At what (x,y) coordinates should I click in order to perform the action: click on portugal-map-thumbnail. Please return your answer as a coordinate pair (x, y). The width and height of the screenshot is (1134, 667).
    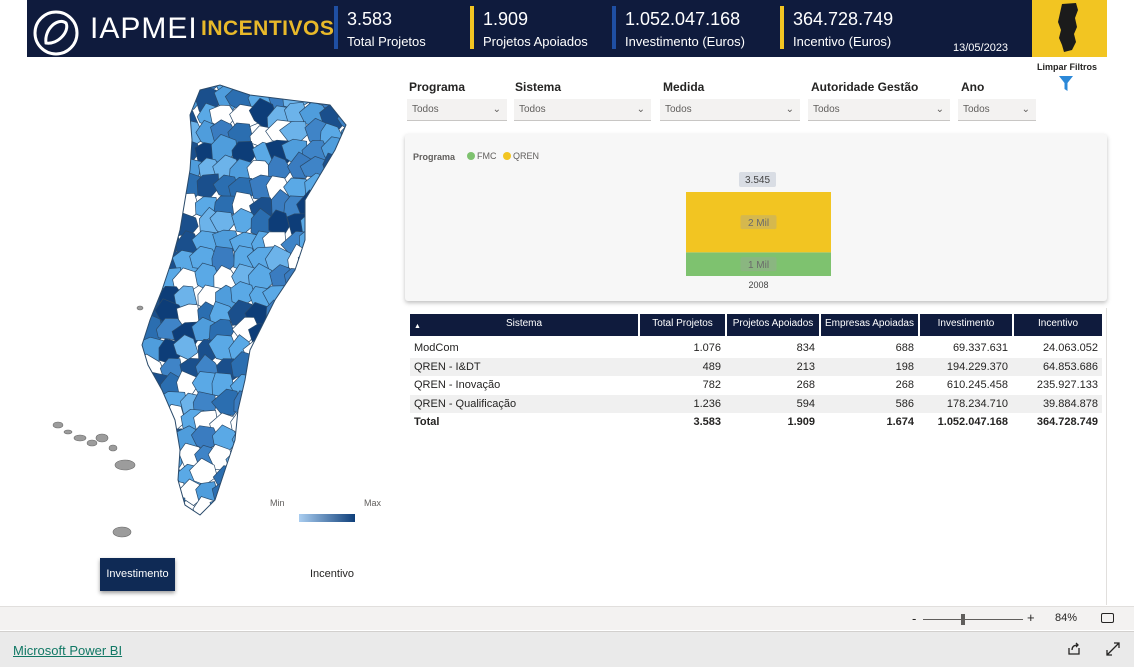
    Looking at the image, I should click on (1069, 28).